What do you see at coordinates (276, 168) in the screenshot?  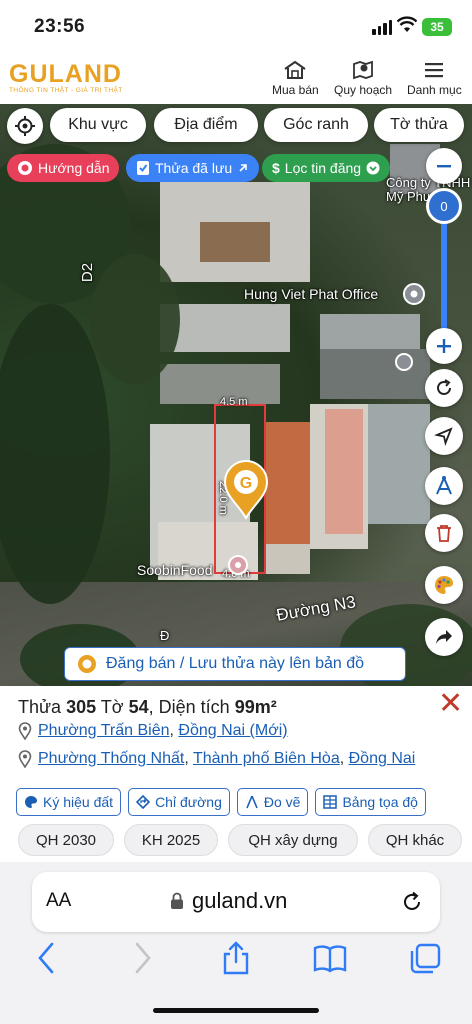 I see `dollar-icon: $` at bounding box center [276, 168].